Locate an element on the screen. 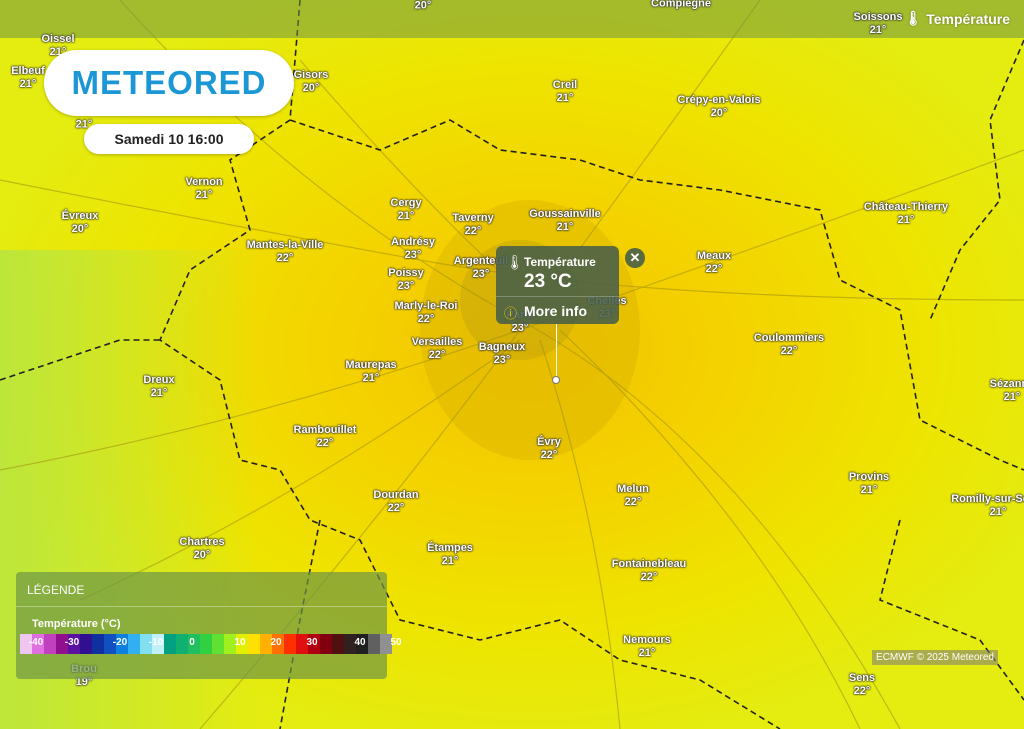 This screenshot has width=1024, height=729. city-name: Maurepas is located at coordinates (371, 365).